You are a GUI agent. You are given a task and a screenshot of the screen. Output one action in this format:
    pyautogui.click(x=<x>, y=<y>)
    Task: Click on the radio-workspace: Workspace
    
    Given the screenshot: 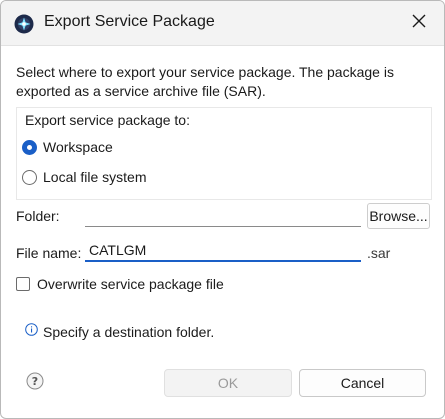 What is the action you would take?
    pyautogui.click(x=67, y=147)
    